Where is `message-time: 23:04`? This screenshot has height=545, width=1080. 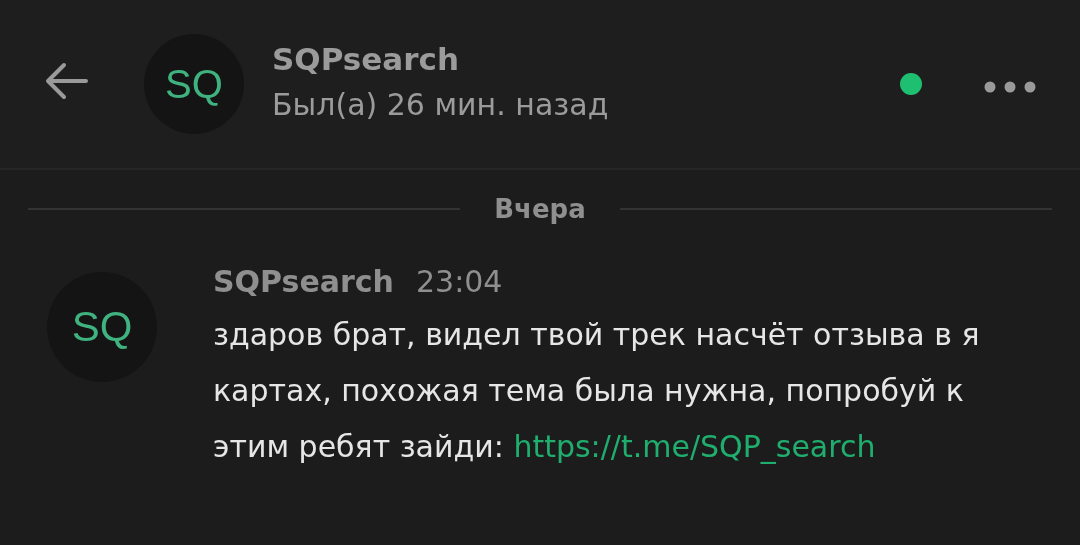 message-time: 23:04 is located at coordinates (459, 281).